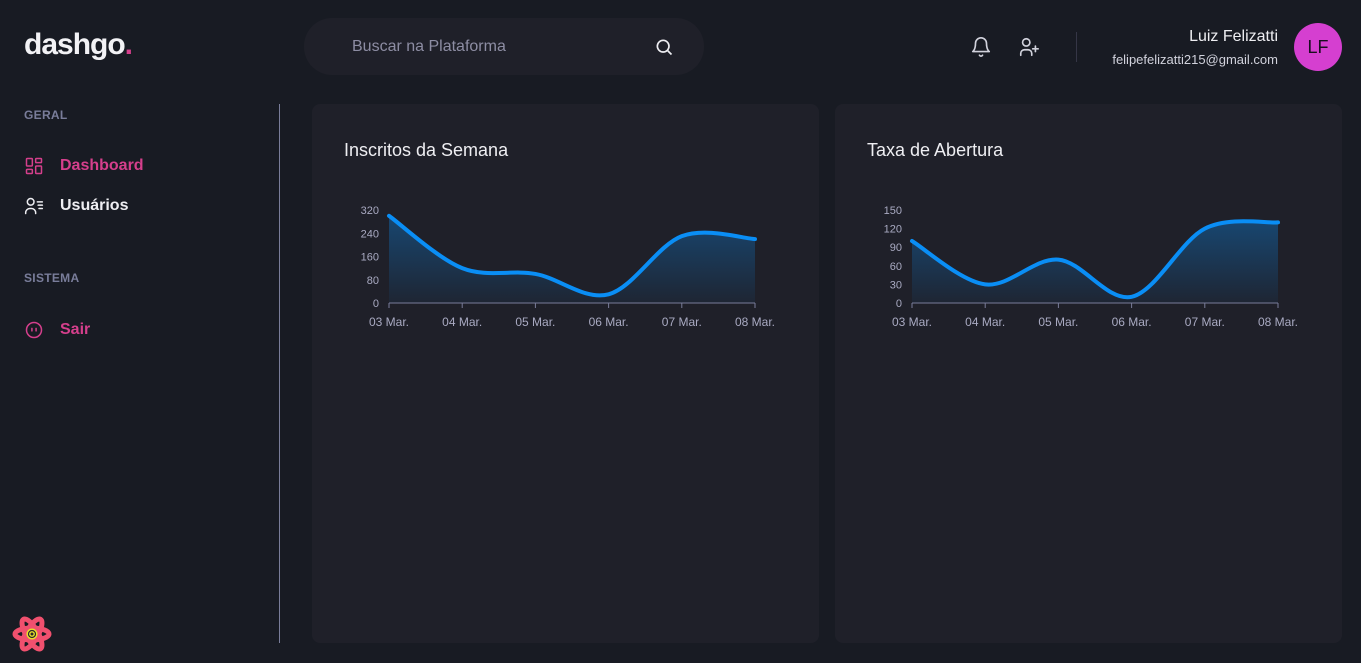  I want to click on dashboard-icon, so click(34, 166).